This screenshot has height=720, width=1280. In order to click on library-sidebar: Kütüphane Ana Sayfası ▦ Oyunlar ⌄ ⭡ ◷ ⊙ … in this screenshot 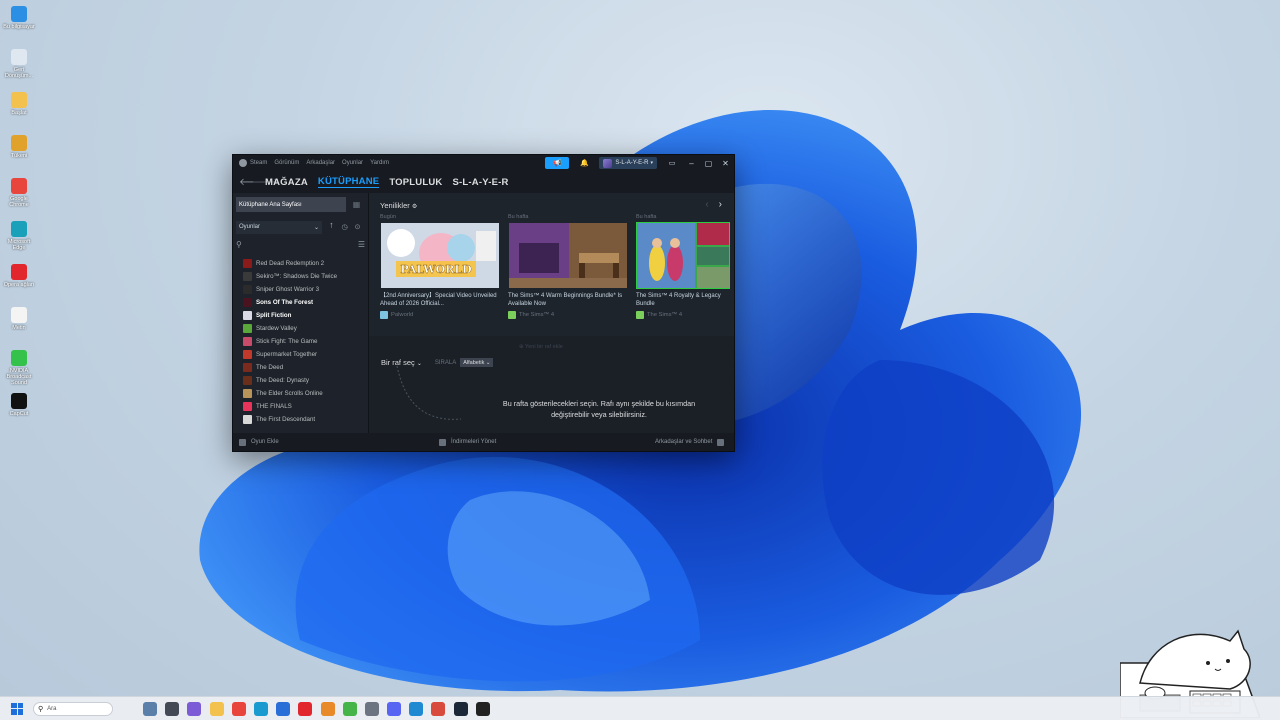, I will do `click(301, 313)`.